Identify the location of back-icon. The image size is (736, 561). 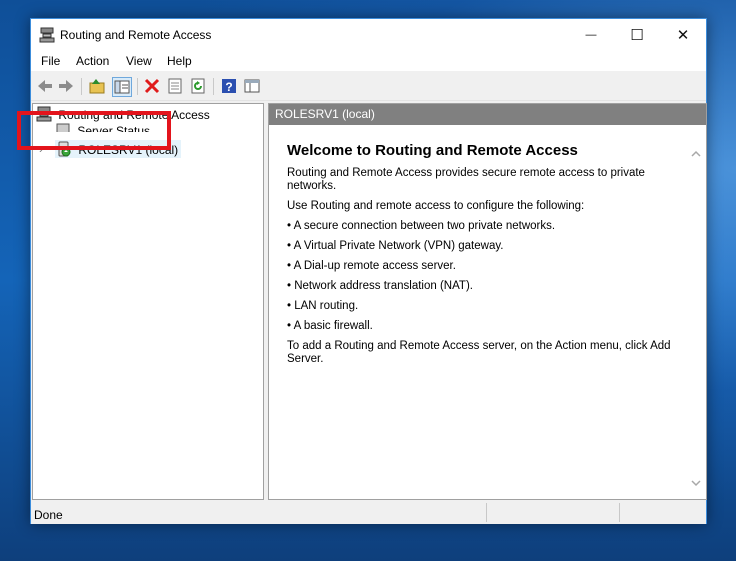
(45, 86).